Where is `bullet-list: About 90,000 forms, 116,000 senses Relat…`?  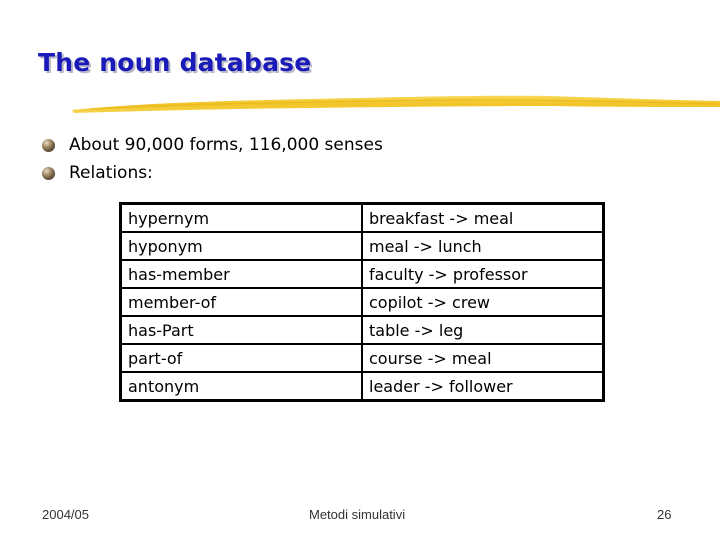
bullet-list: About 90,000 forms, 116,000 senses Relat… is located at coordinates (212, 159).